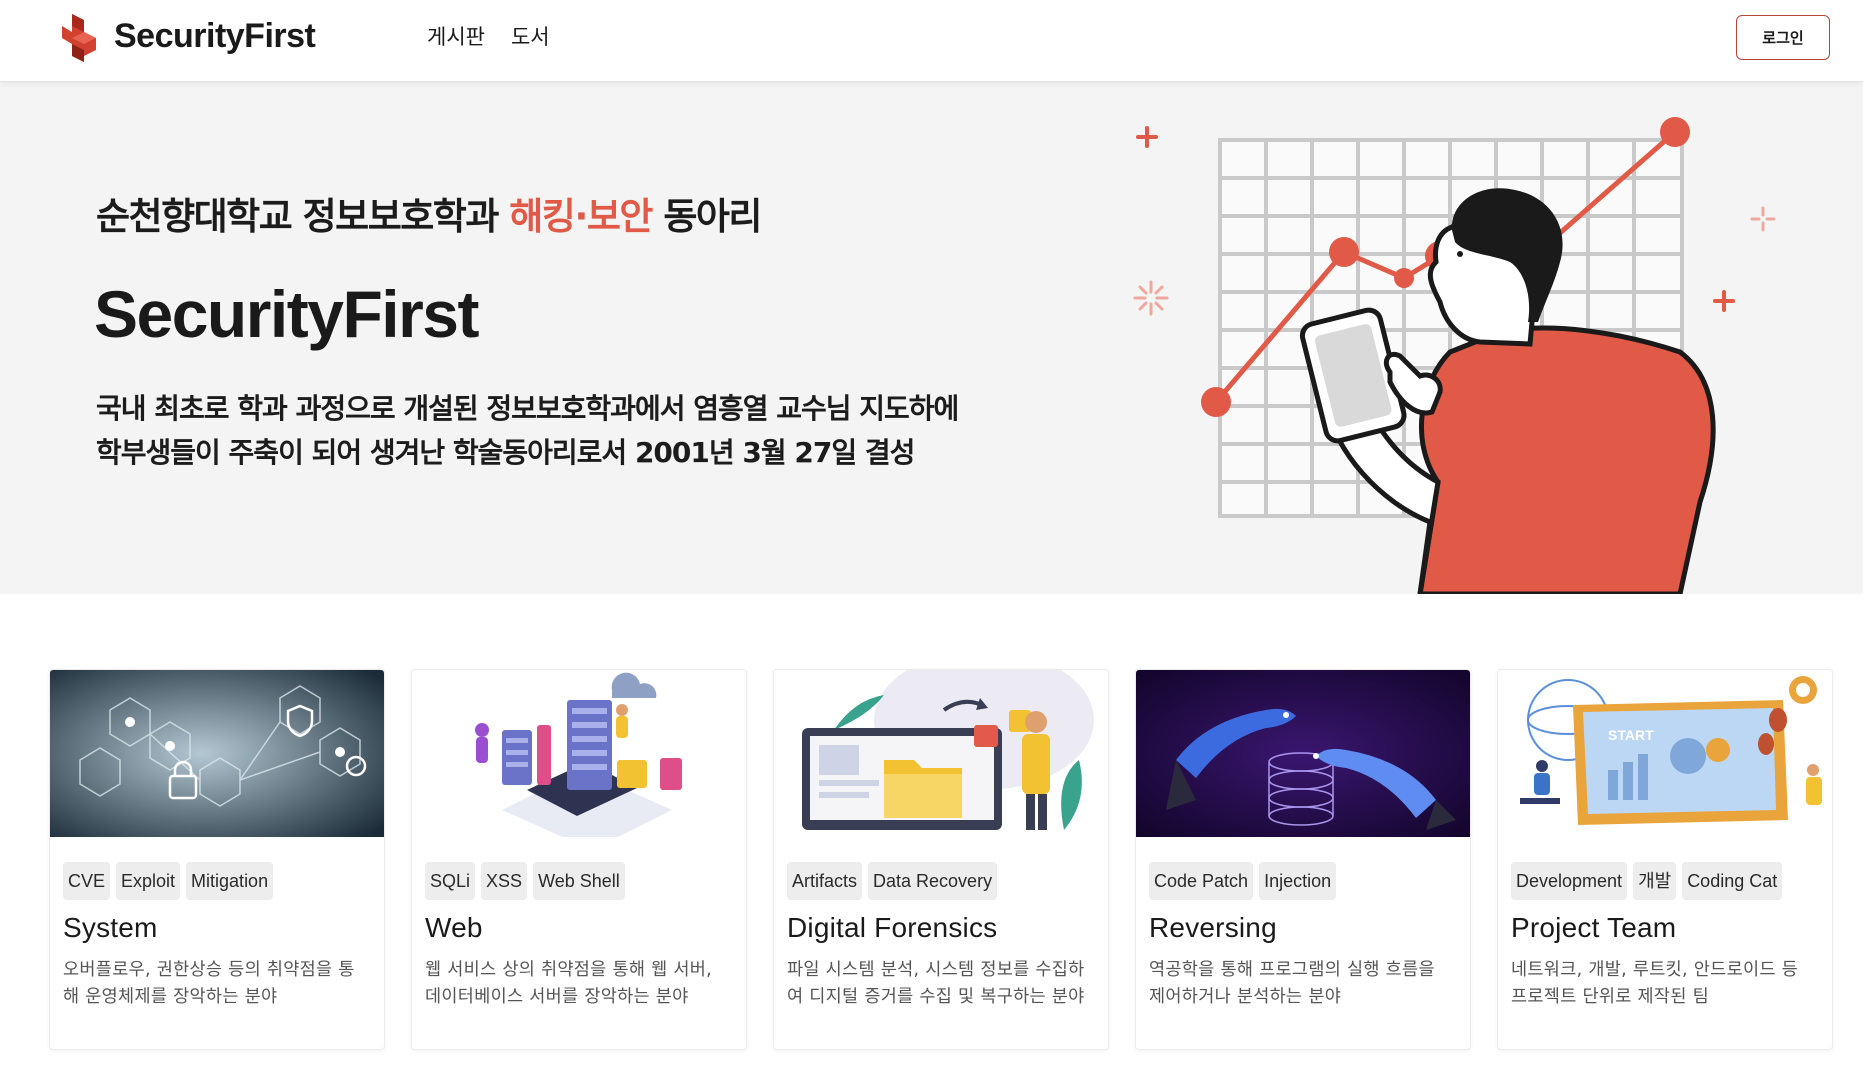  Describe the element at coordinates (579, 928) in the screenshot. I see `card-title: Web` at that location.